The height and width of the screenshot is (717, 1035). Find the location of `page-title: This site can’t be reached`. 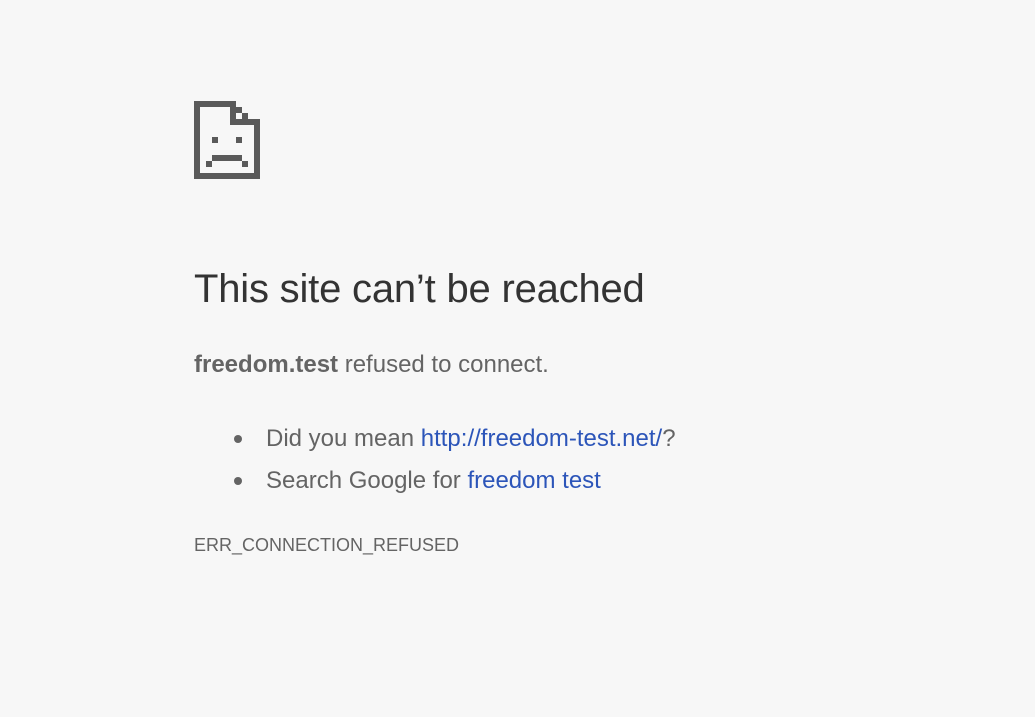

page-title: This site can’t be reached is located at coordinates (419, 289).